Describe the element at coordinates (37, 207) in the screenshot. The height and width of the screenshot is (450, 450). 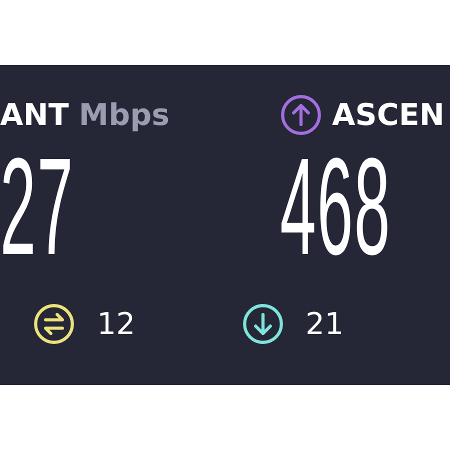
I see `speed-value: 27` at that location.